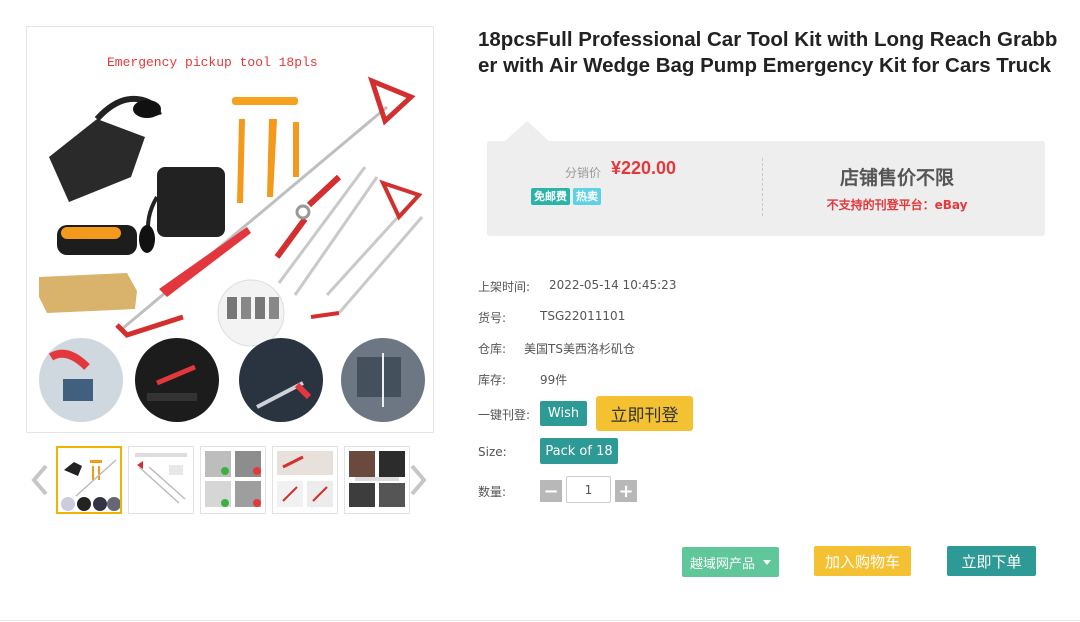 The width and height of the screenshot is (1080, 622). I want to click on size-option-button: Pack of 18, so click(579, 451).